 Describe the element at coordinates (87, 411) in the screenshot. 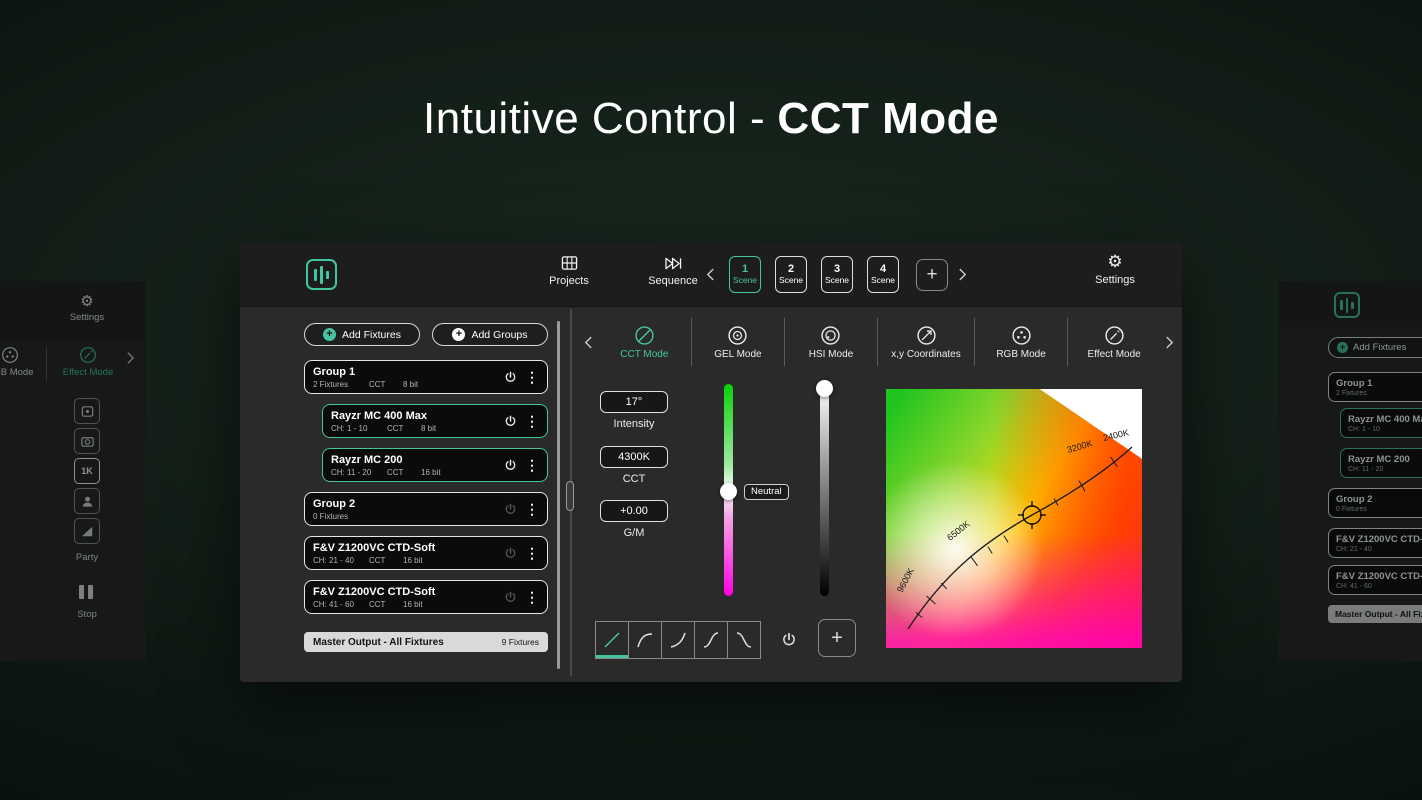

I see `effect-preset-screen-button` at that location.